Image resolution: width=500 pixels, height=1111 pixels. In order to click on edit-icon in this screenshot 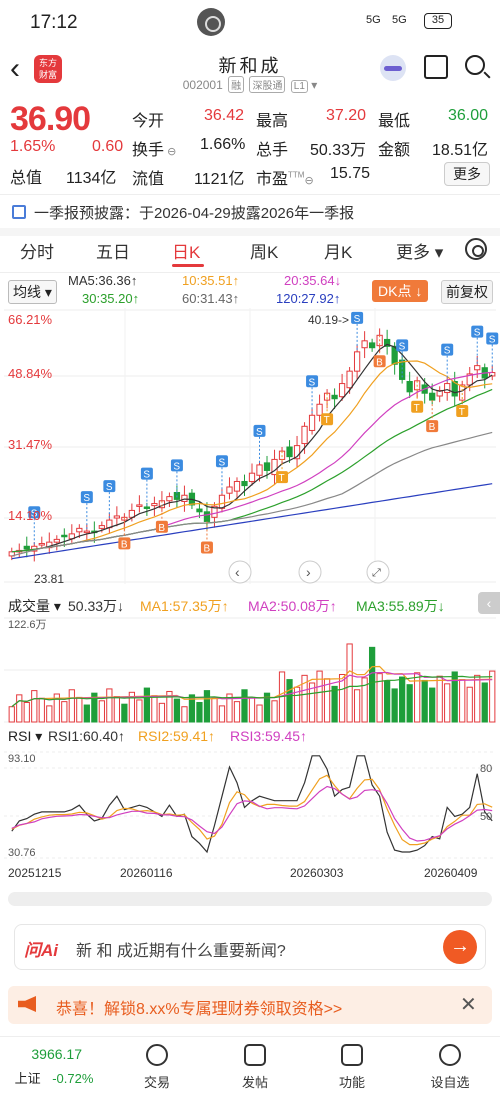, I will do `click(255, 1055)`.